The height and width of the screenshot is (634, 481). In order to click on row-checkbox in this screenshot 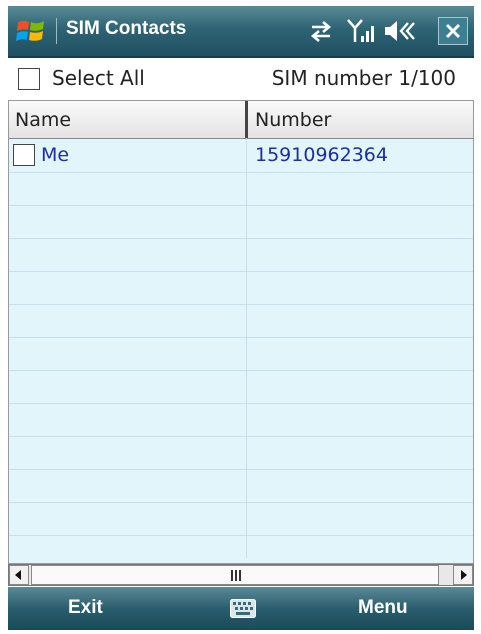, I will do `click(24, 155)`.